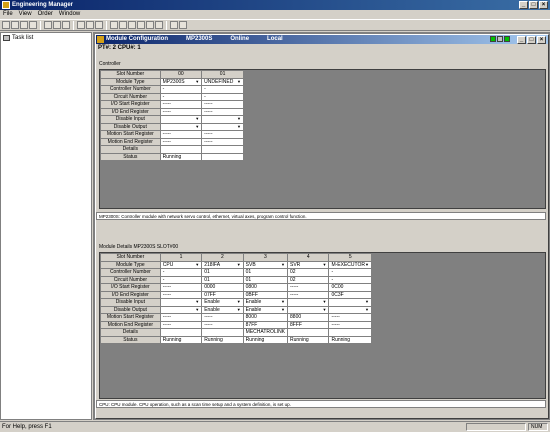  What do you see at coordinates (99, 25) in the screenshot?
I see `ladder-icon` at bounding box center [99, 25].